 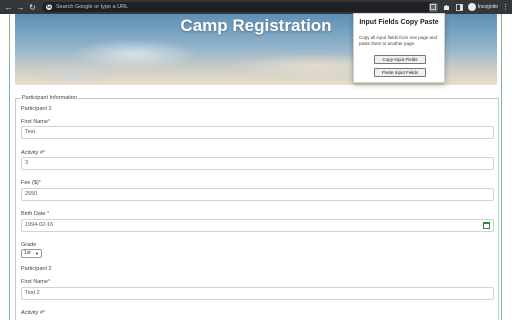 What do you see at coordinates (50, 98) in the screenshot?
I see `fieldset-legend: Participant Information` at bounding box center [50, 98].